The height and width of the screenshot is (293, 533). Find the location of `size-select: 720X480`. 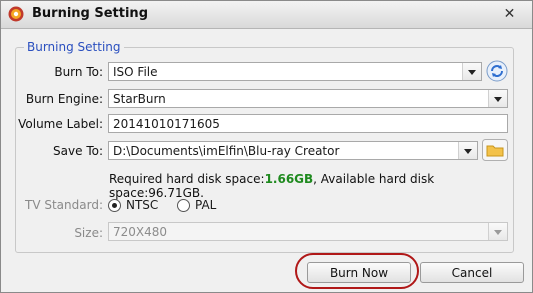

size-select: 720X480 is located at coordinates (308, 231).